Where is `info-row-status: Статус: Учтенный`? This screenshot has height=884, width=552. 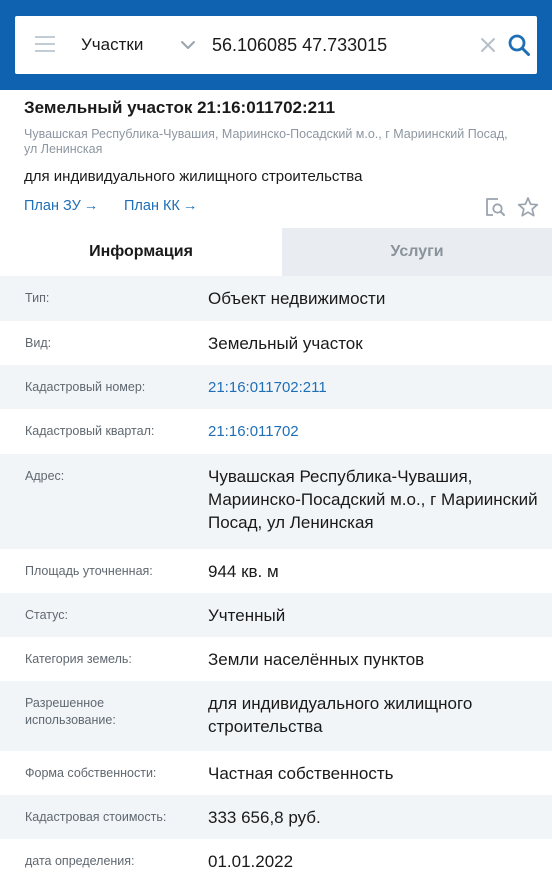
info-row-status: Статус: Учтенный is located at coordinates (276, 615).